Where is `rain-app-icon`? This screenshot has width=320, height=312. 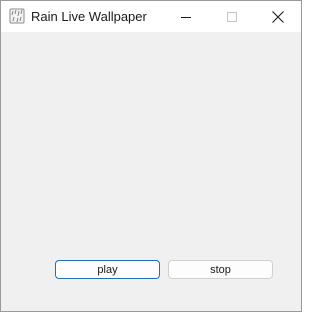 rain-app-icon is located at coordinates (17, 16).